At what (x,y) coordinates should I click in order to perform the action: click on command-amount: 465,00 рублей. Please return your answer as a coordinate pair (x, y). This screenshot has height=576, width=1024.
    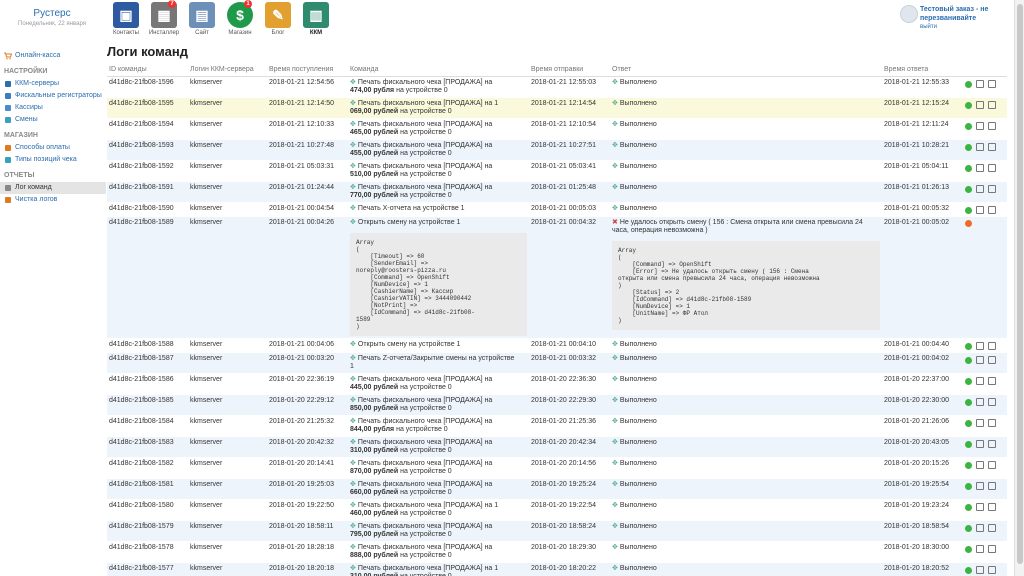
    Looking at the image, I should click on (374, 132).